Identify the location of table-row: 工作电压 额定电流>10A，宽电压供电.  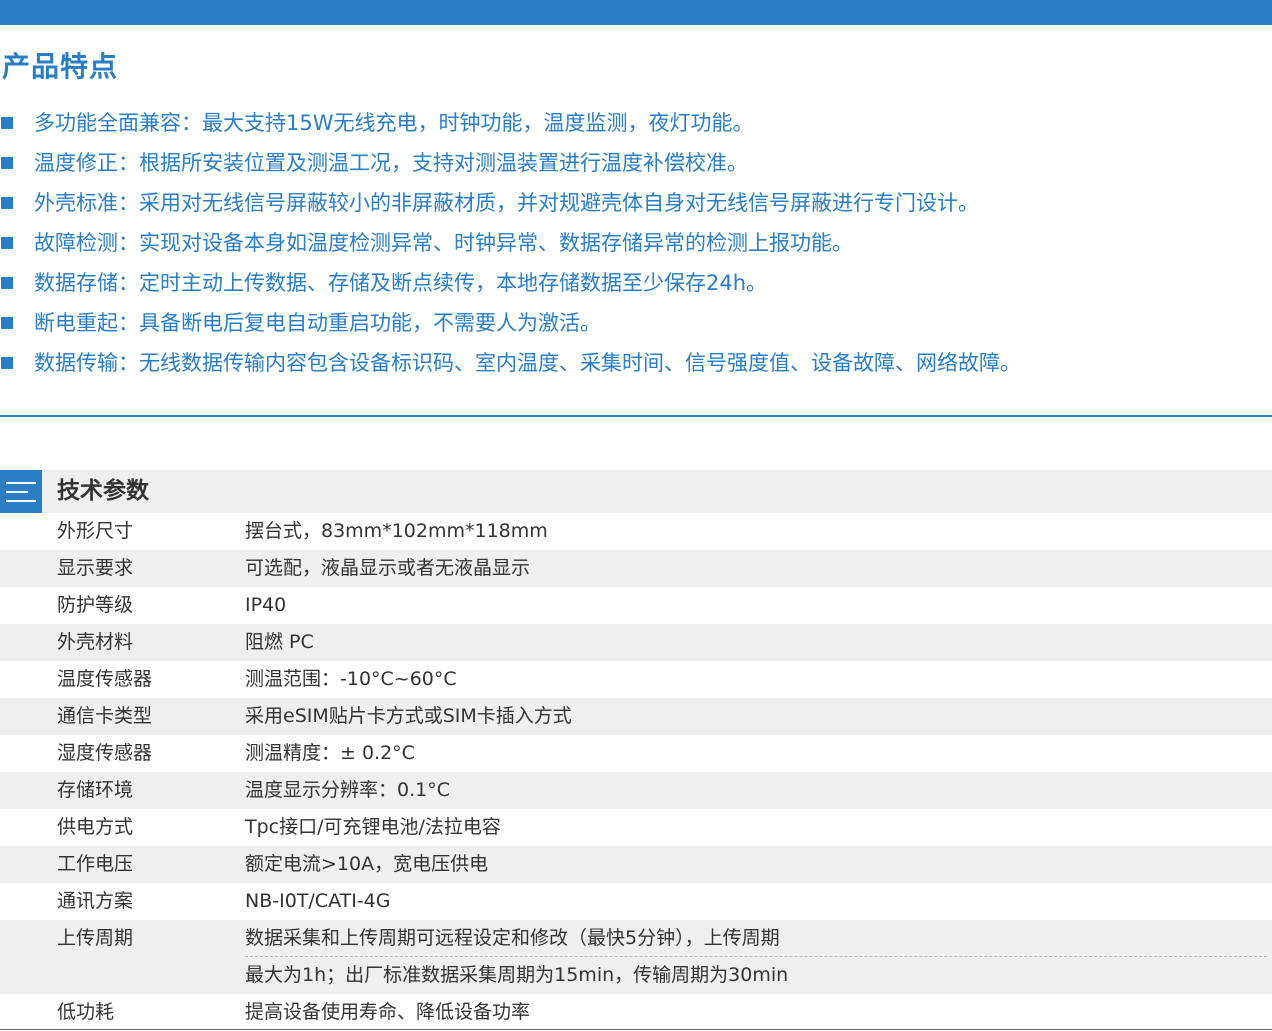
(636, 864).